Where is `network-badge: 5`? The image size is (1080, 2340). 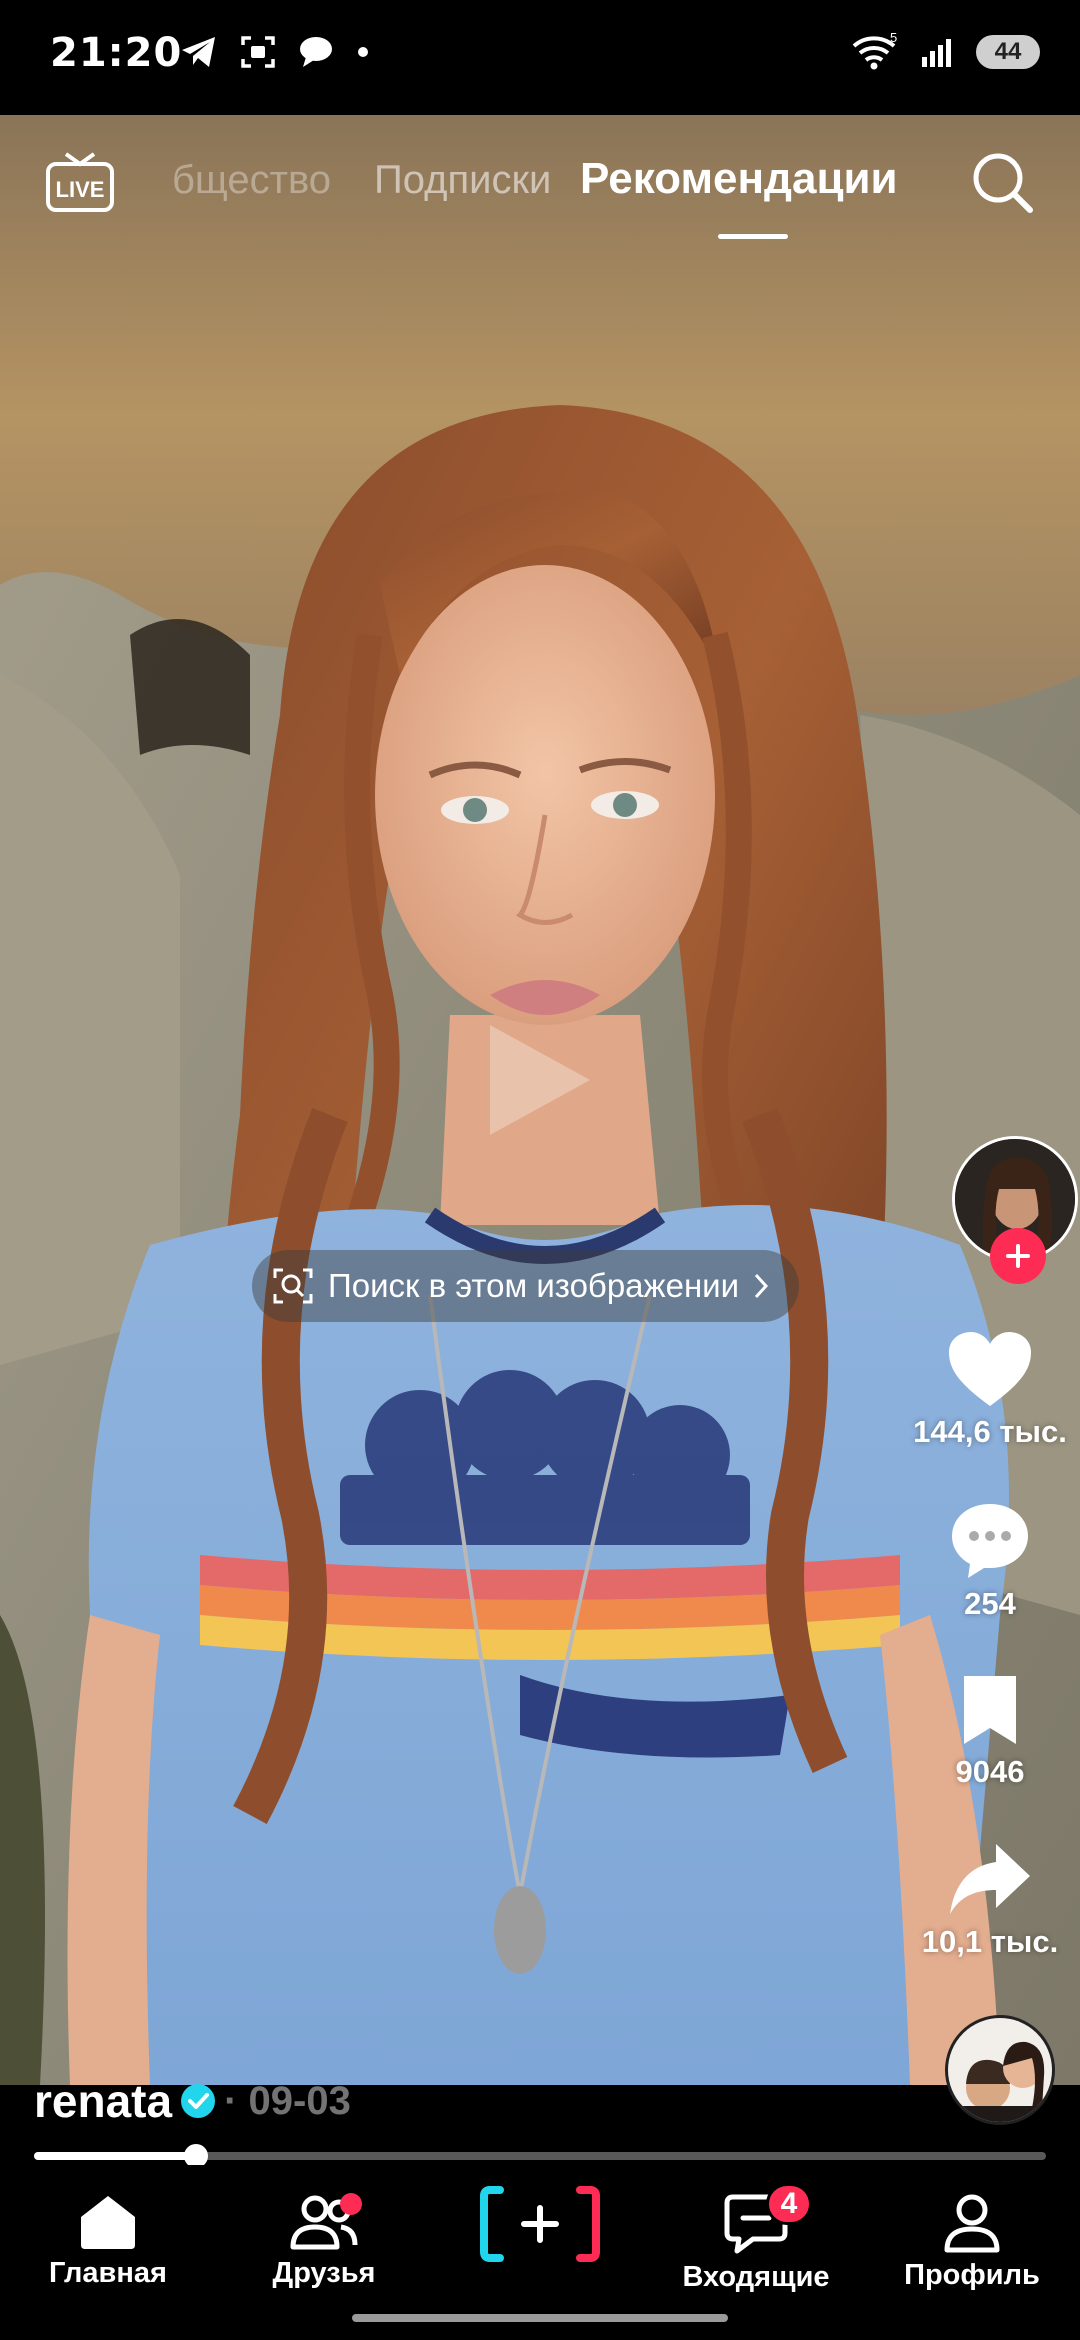
network-badge: 5 is located at coordinates (893, 38).